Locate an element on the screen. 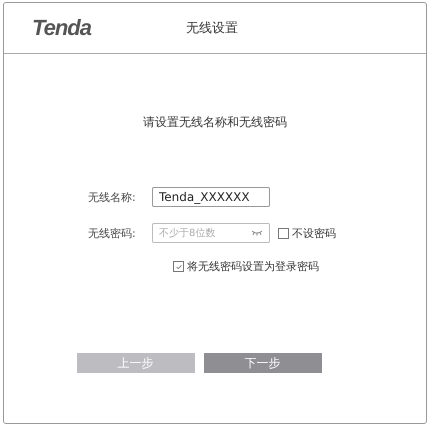 Image resolution: width=431 pixels, height=427 pixels. checkmark-icon is located at coordinates (178, 266).